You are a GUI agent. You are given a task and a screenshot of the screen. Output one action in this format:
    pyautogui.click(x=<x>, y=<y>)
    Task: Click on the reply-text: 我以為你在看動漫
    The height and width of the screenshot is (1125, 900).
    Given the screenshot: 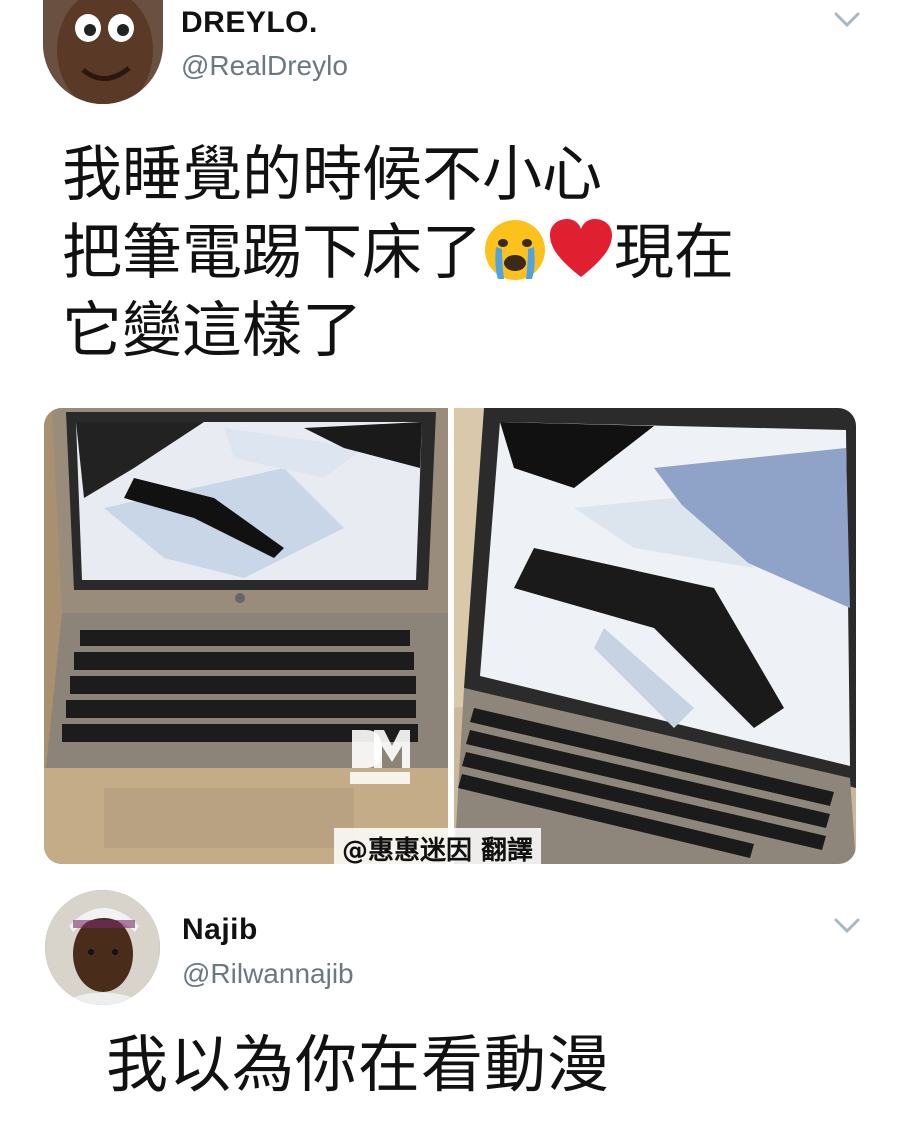 What is the action you would take?
    pyautogui.click(x=358, y=1064)
    